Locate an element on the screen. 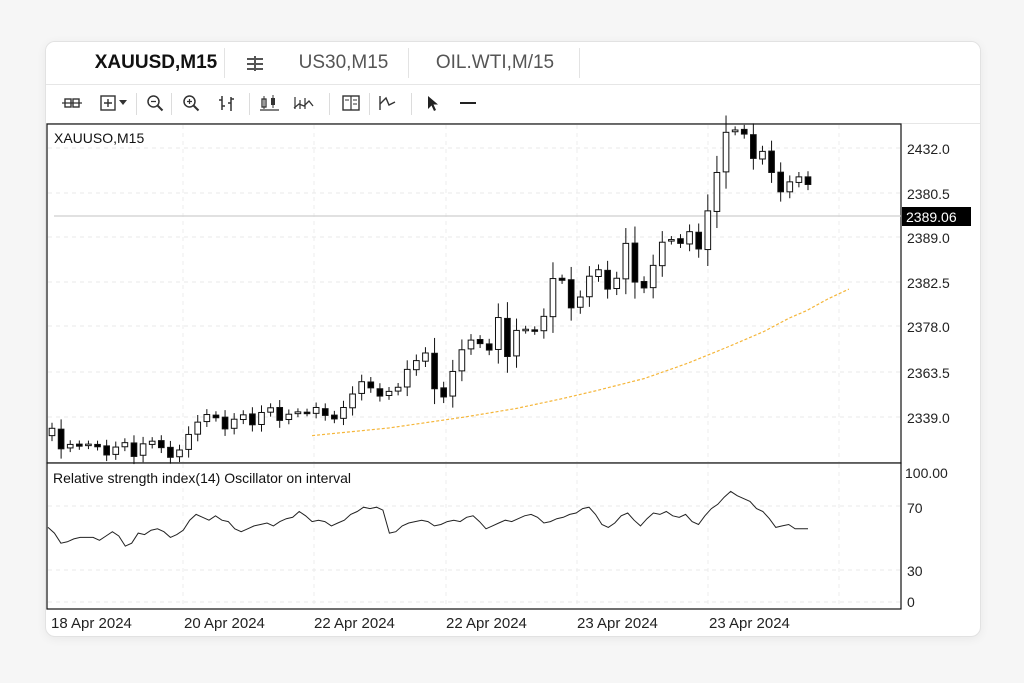  rsi-tick-label: 70 is located at coordinates (915, 508).